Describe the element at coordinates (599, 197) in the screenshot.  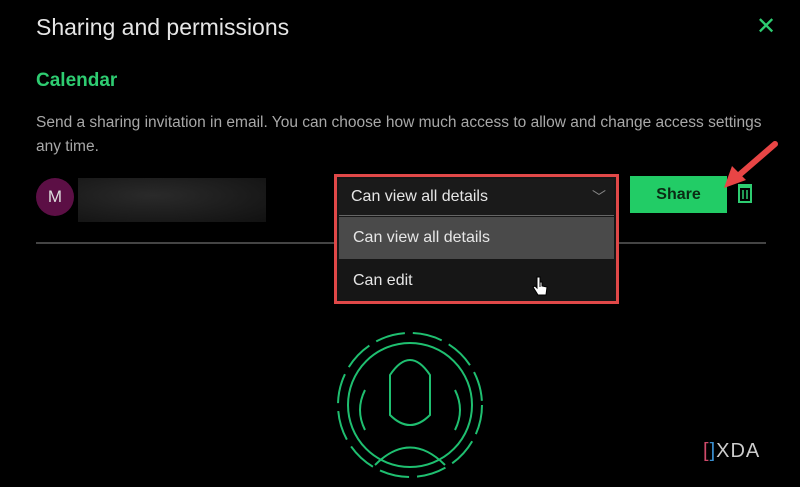
I see `chevron-down-icon: ﹀` at that location.